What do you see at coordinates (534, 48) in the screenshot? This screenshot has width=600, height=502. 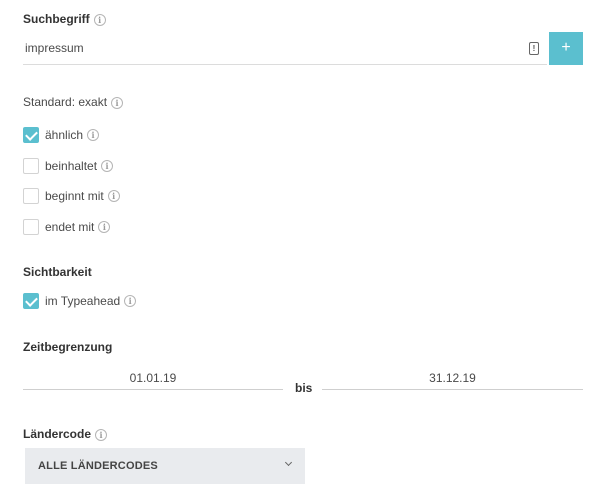 I see `clipboard-icon: !` at bounding box center [534, 48].